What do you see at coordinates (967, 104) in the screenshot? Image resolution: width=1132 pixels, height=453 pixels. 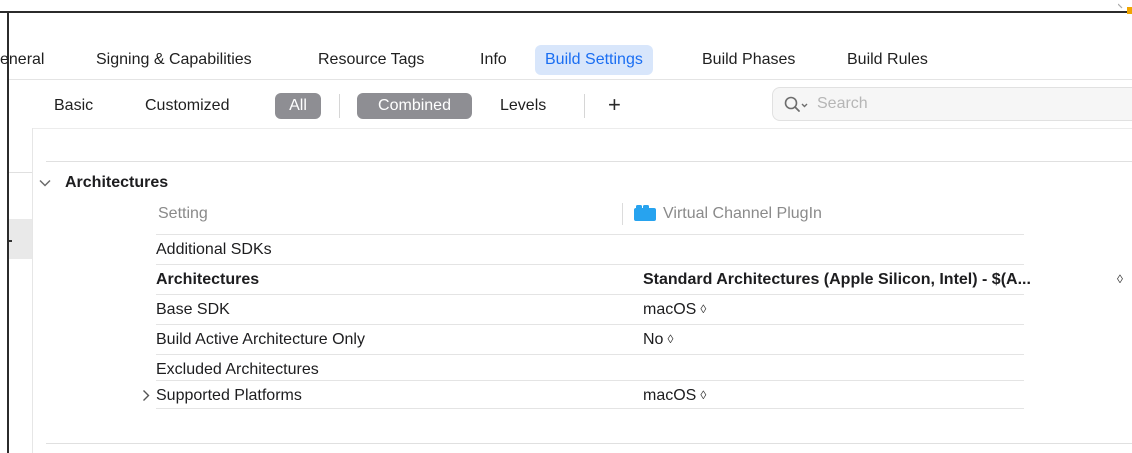 I see `search-input` at bounding box center [967, 104].